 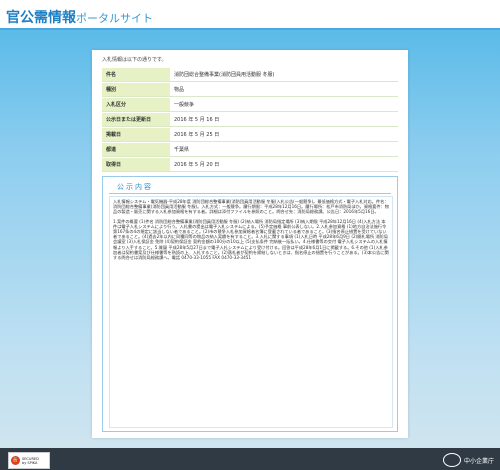 I want to click on row-label: 種別, so click(x=136, y=90).